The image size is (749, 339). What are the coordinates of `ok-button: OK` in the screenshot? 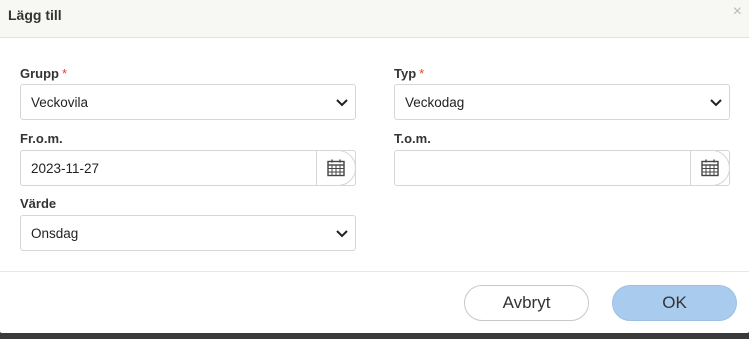 It's located at (674, 303).